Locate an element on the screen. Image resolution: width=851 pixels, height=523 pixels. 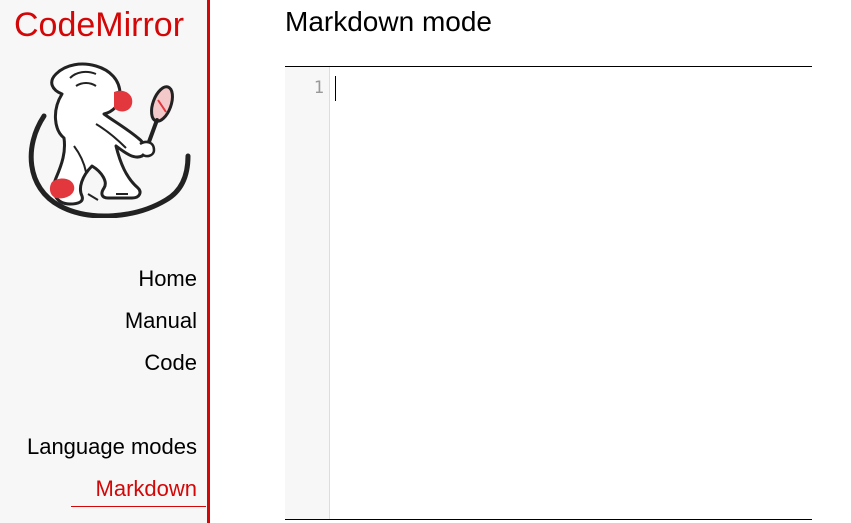
page-title: Markdown mode is located at coordinates (388, 21).